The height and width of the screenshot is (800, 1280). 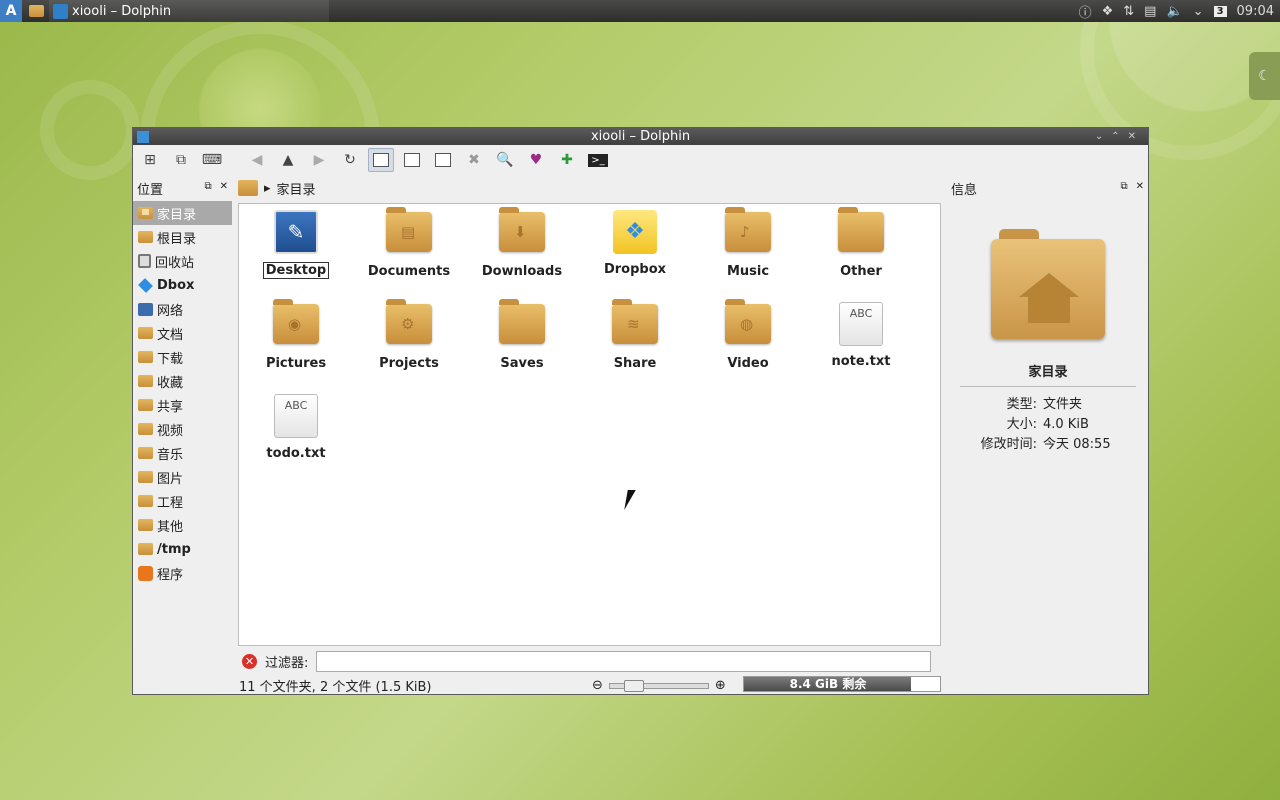 I want to click on zoom-slider-handle, so click(x=633, y=685).